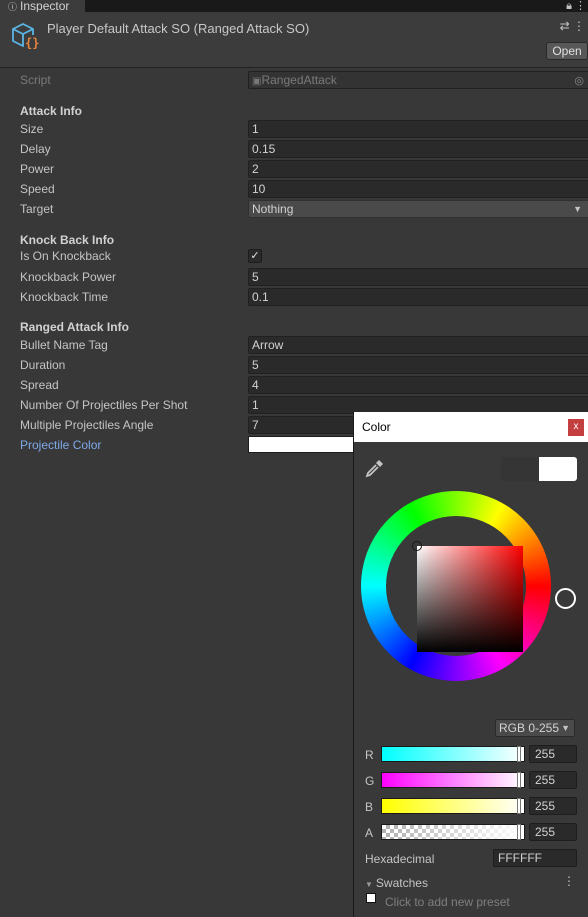 This screenshot has height=917, width=588. Describe the element at coordinates (376, 427) in the screenshot. I see `color-picker-title: Color` at that location.